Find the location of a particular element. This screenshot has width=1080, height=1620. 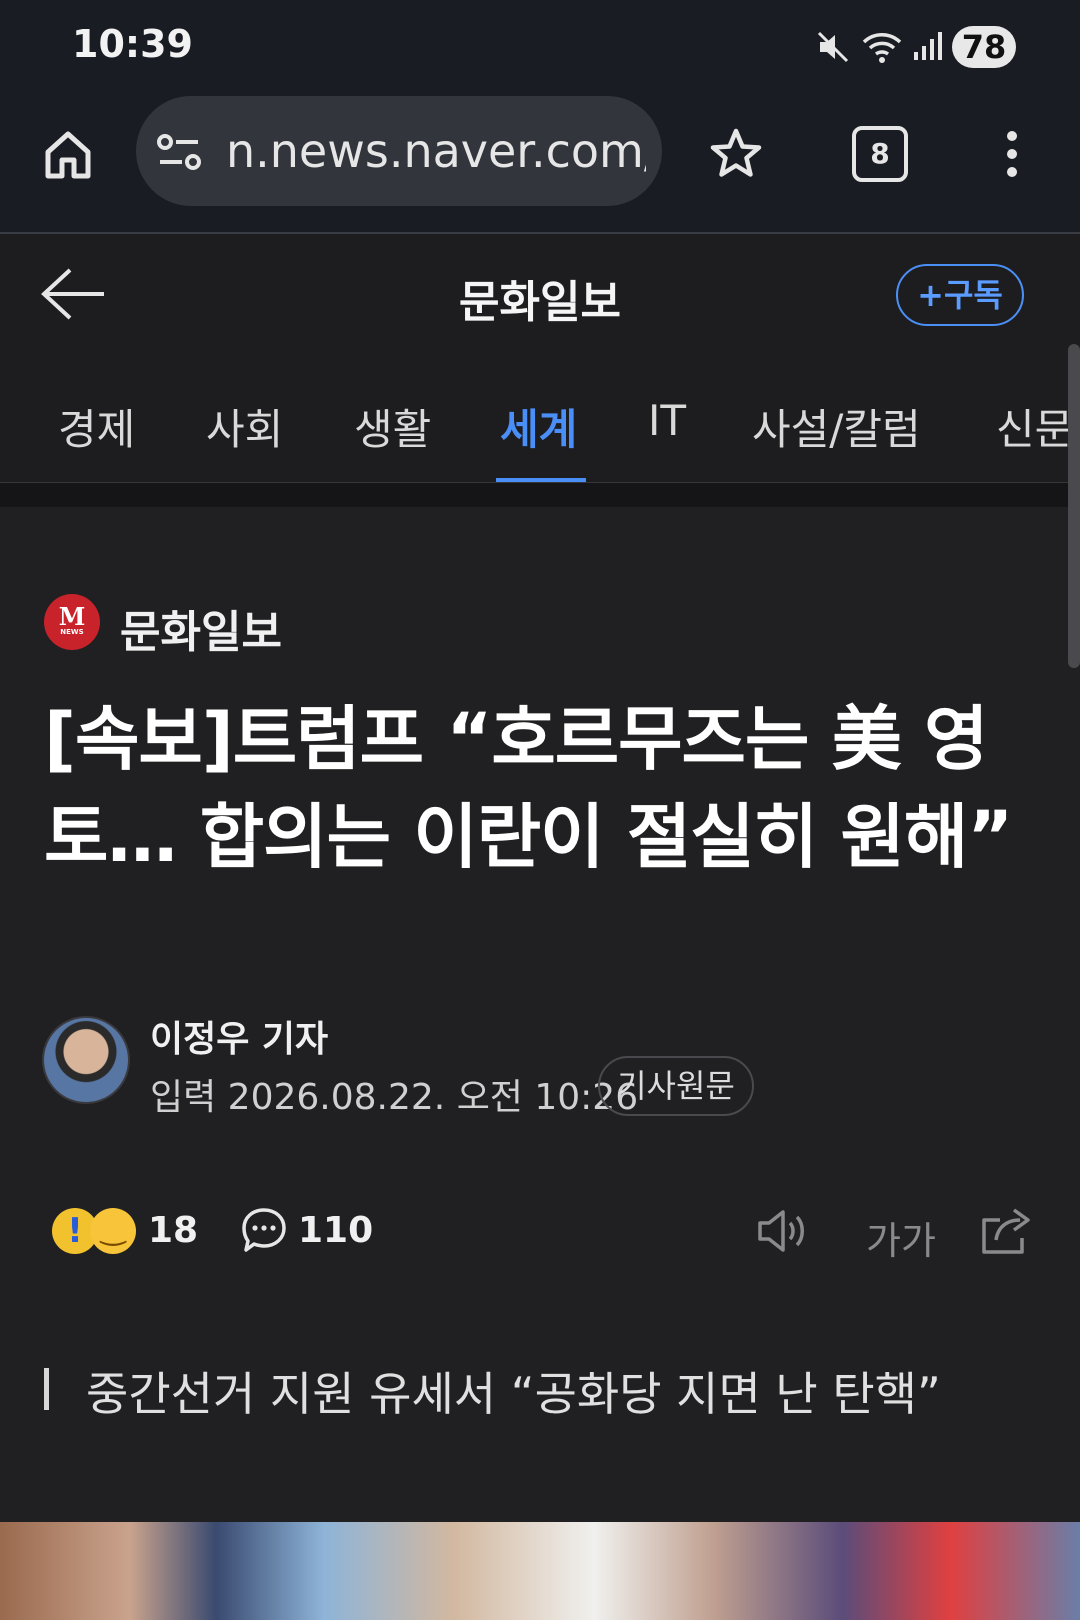

article-photo is located at coordinates (540, 1571).